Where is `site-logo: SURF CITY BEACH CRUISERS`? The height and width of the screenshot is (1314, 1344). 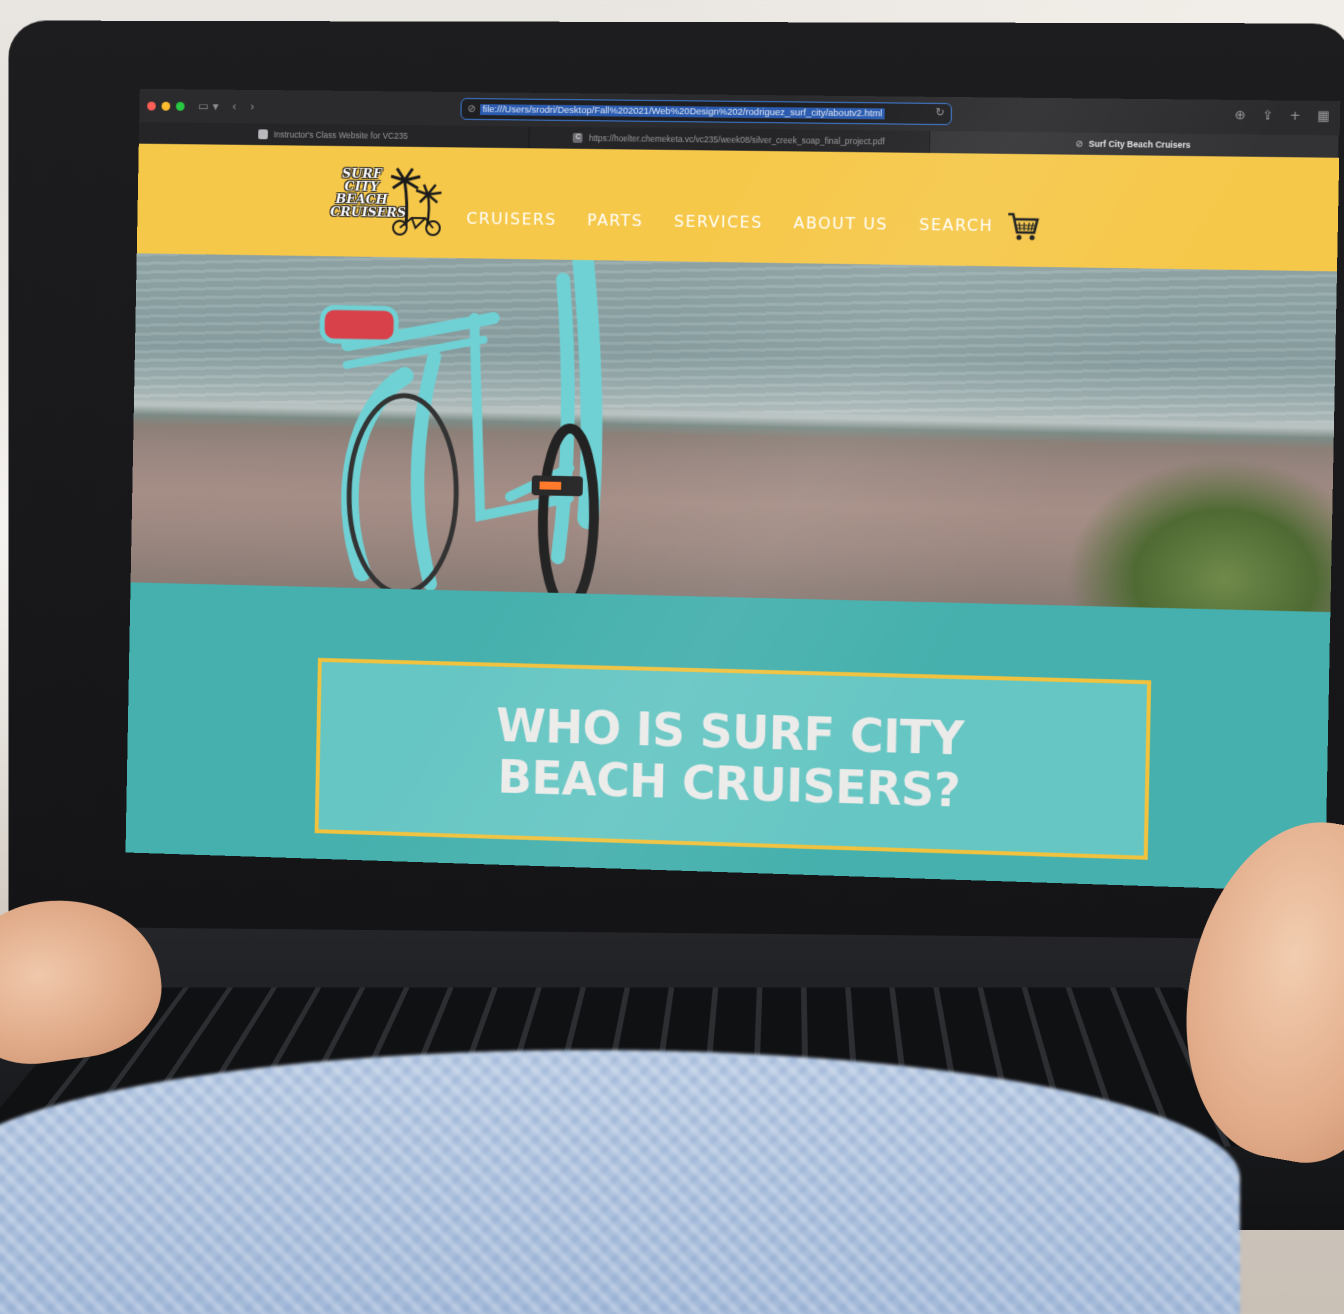
site-logo: SURF CITY BEACH CRUISERS is located at coordinates (389, 203).